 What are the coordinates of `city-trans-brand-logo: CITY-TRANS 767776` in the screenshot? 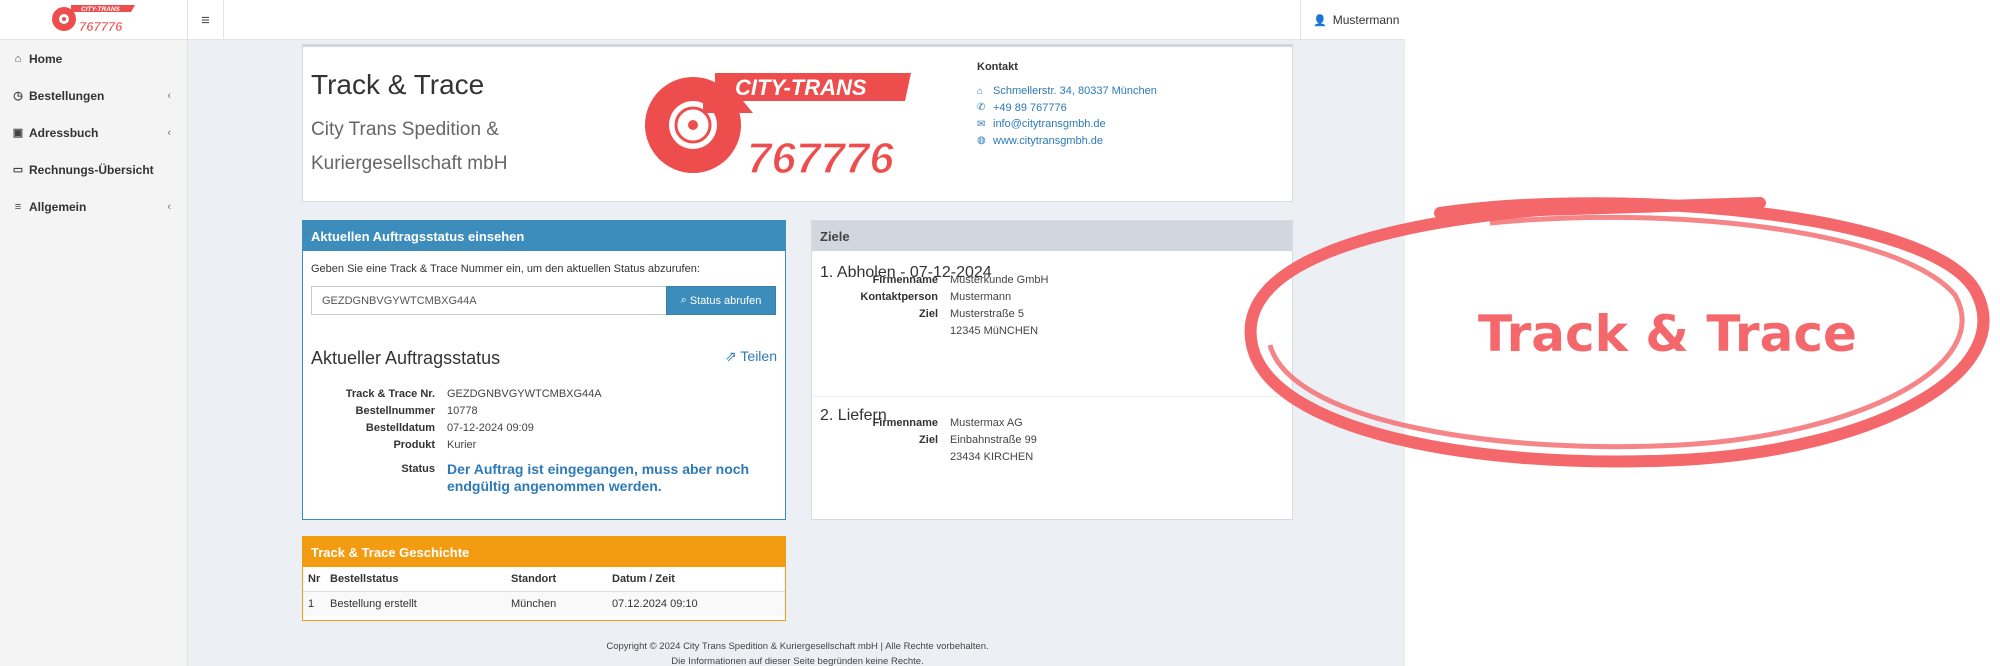 It's located at (778, 128).